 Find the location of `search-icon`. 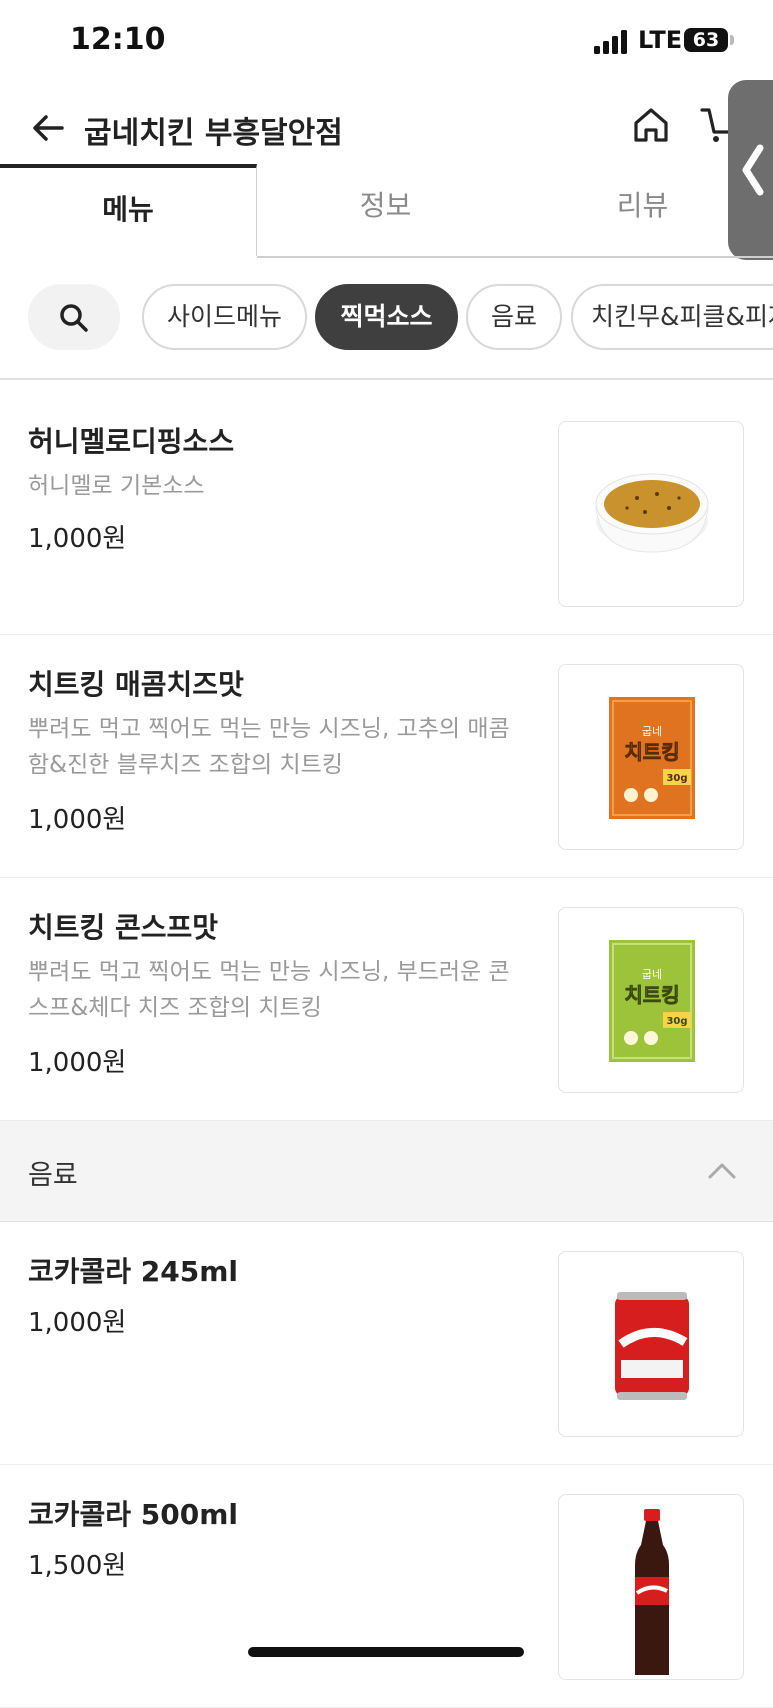

search-icon is located at coordinates (74, 318).